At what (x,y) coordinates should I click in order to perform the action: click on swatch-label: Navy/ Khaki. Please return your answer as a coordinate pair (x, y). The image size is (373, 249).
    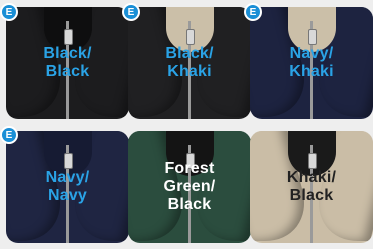
    Looking at the image, I should click on (311, 62).